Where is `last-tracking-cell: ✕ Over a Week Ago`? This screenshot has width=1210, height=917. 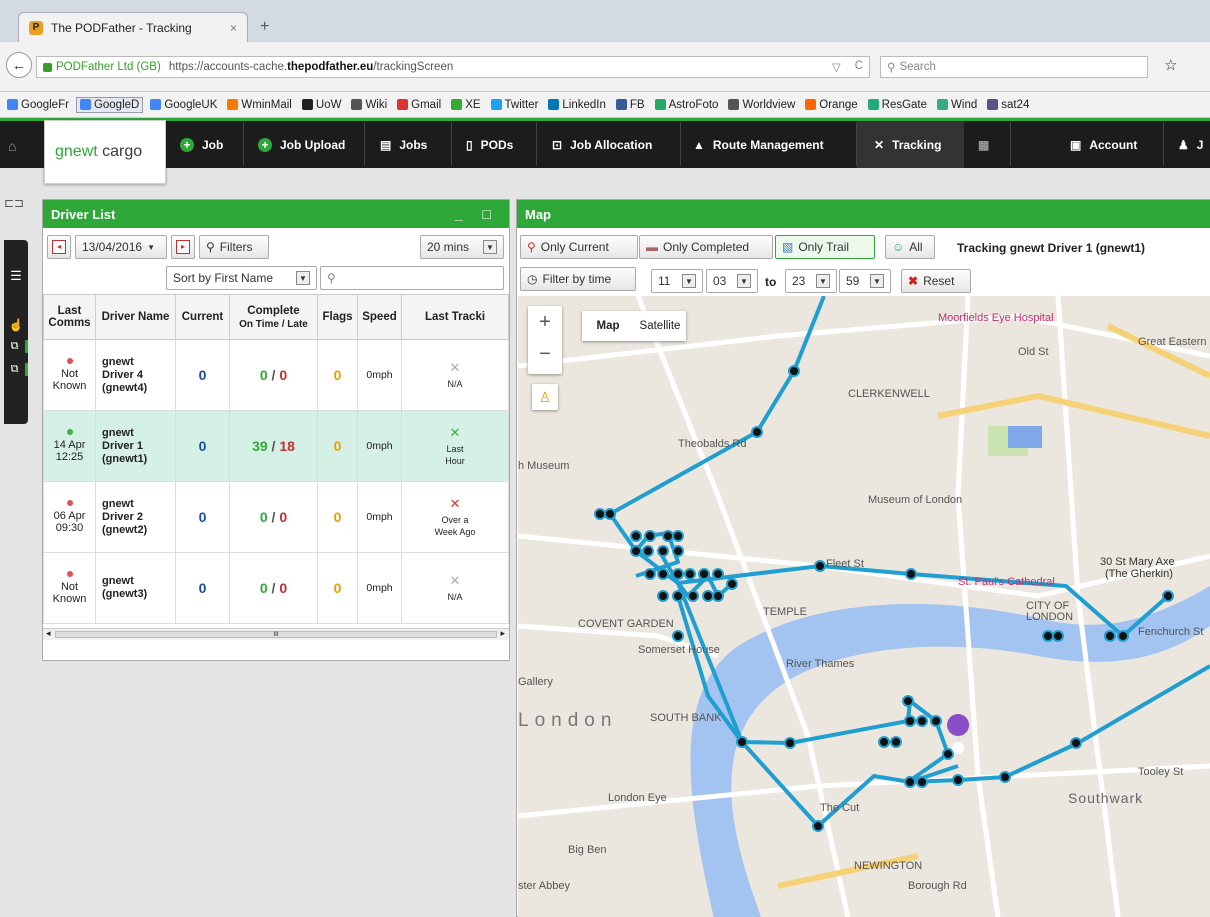 last-tracking-cell: ✕ Over a Week Ago is located at coordinates (455, 517).